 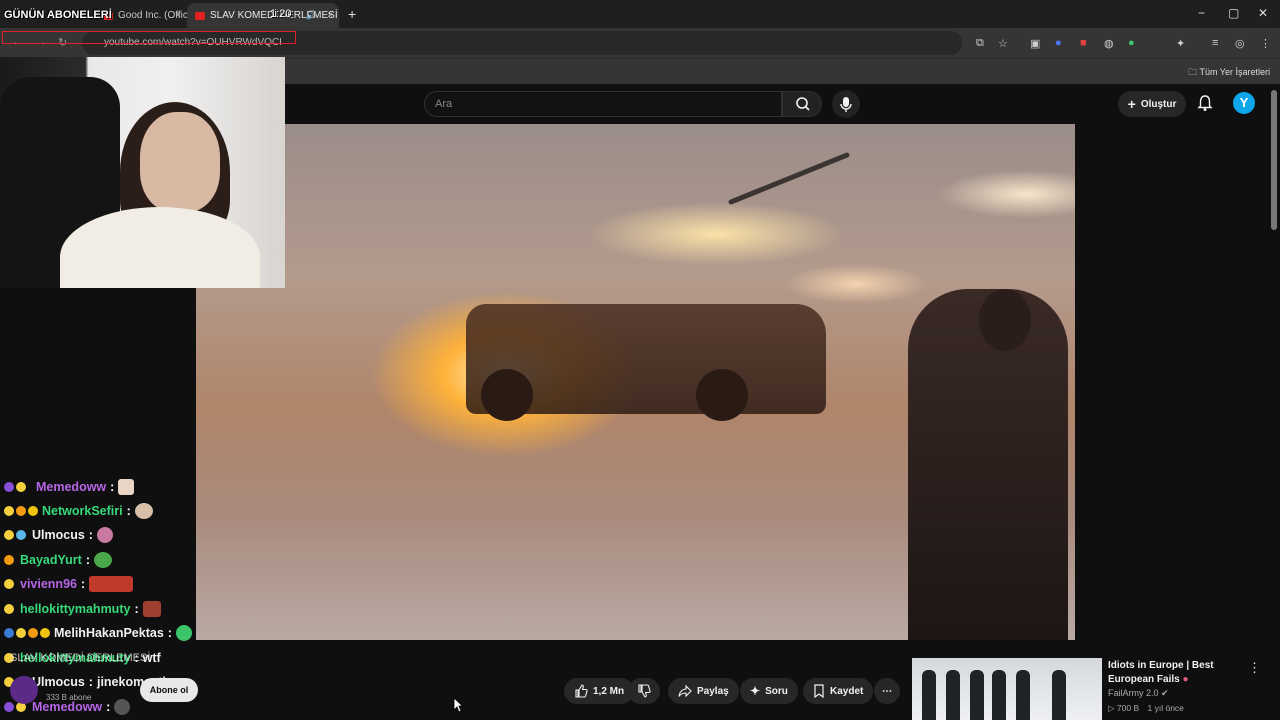 I want to click on crown-badge-icon, so click(x=45, y=633).